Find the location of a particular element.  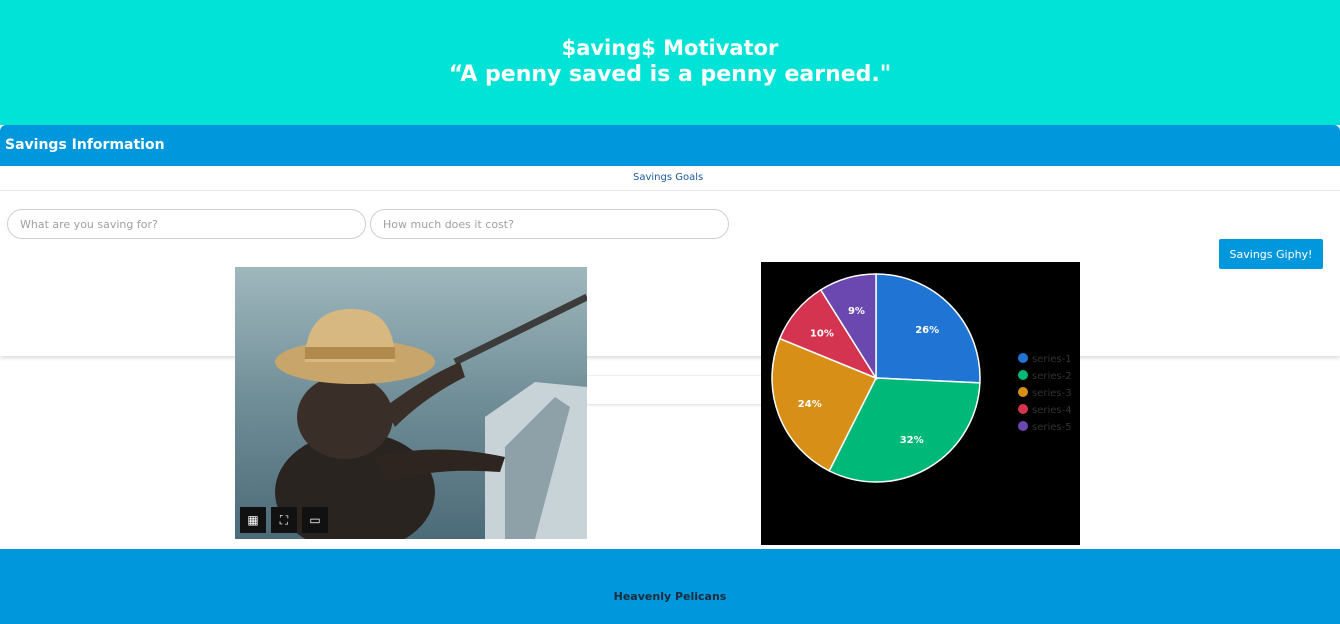

monkey-gif: ▦ ⛶ ▭ is located at coordinates (411, 403).